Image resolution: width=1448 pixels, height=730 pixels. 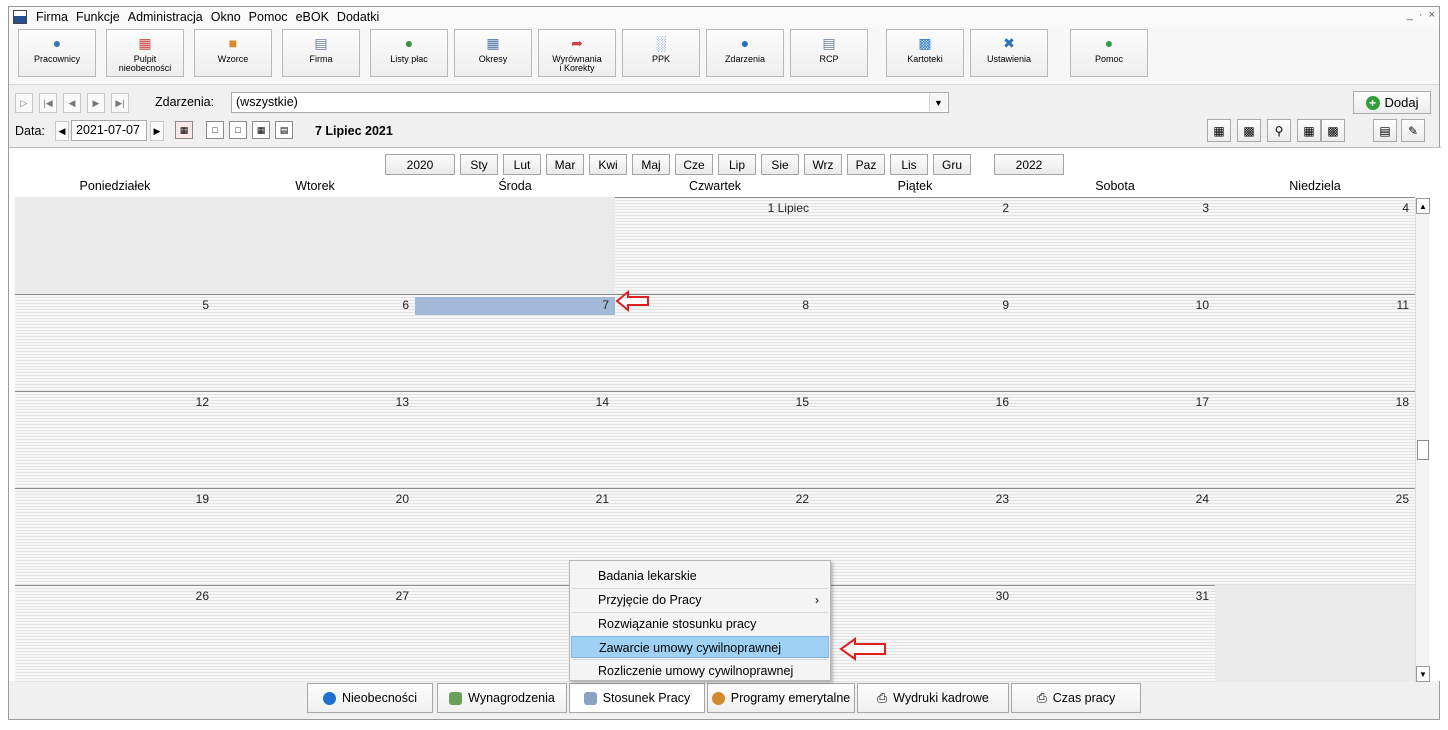 What do you see at coordinates (226, 17) in the screenshot?
I see `menu-okno: Okno` at bounding box center [226, 17].